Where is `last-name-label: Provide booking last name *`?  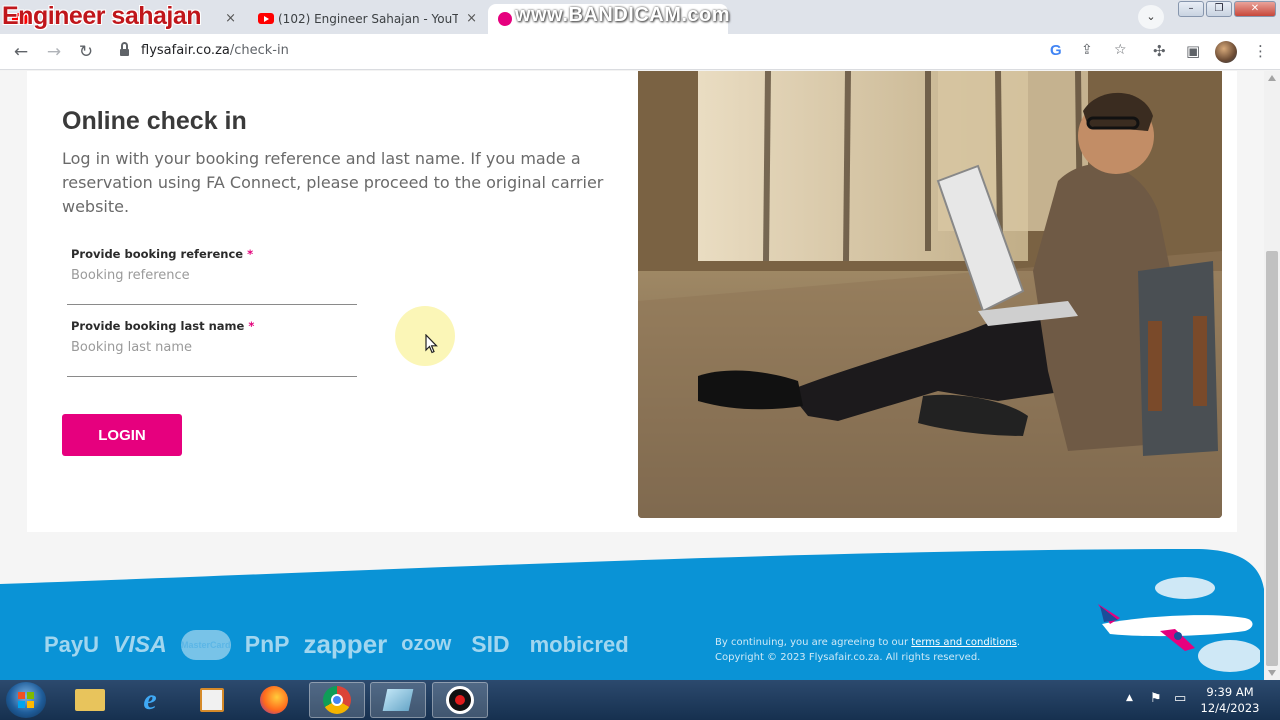 last-name-label: Provide booking last name * is located at coordinates (163, 326).